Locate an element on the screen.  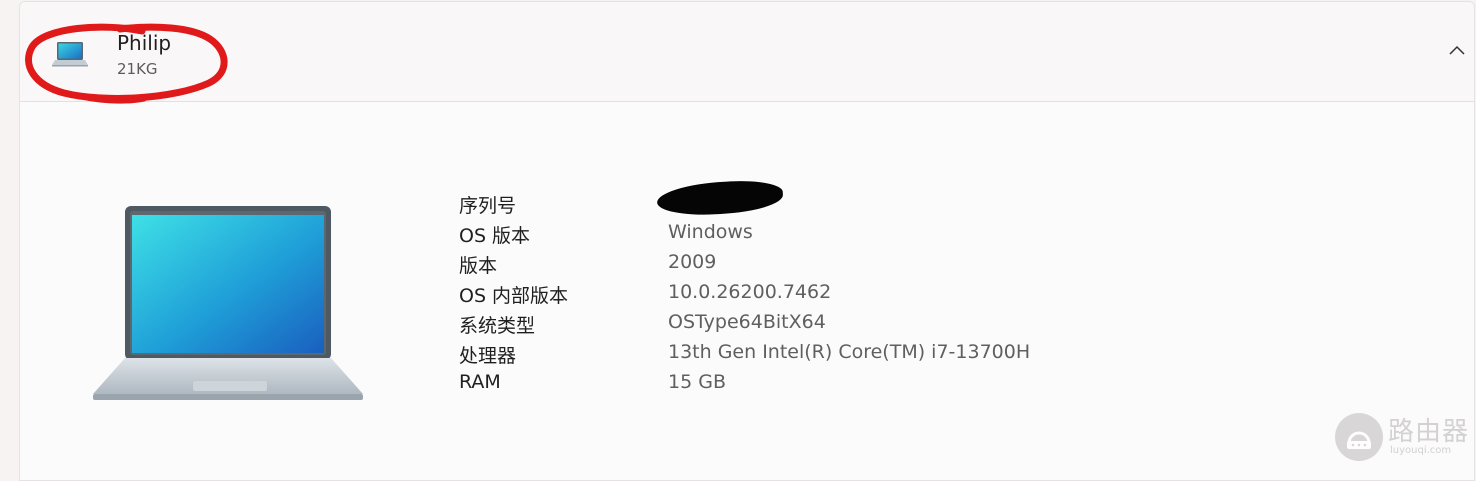
router-logo-icon is located at coordinates (1359, 437).